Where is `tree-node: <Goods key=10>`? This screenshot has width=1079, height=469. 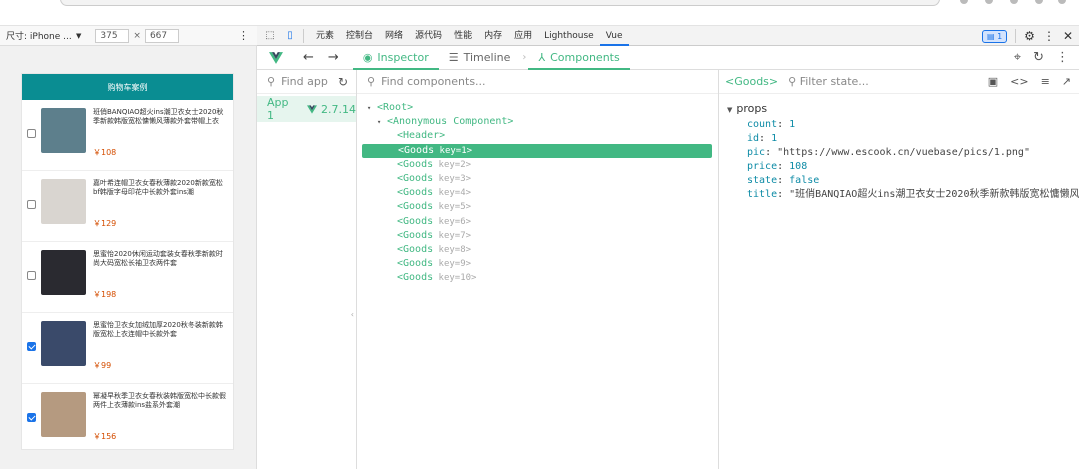
tree-node: <Goods key=10> is located at coordinates (537, 278).